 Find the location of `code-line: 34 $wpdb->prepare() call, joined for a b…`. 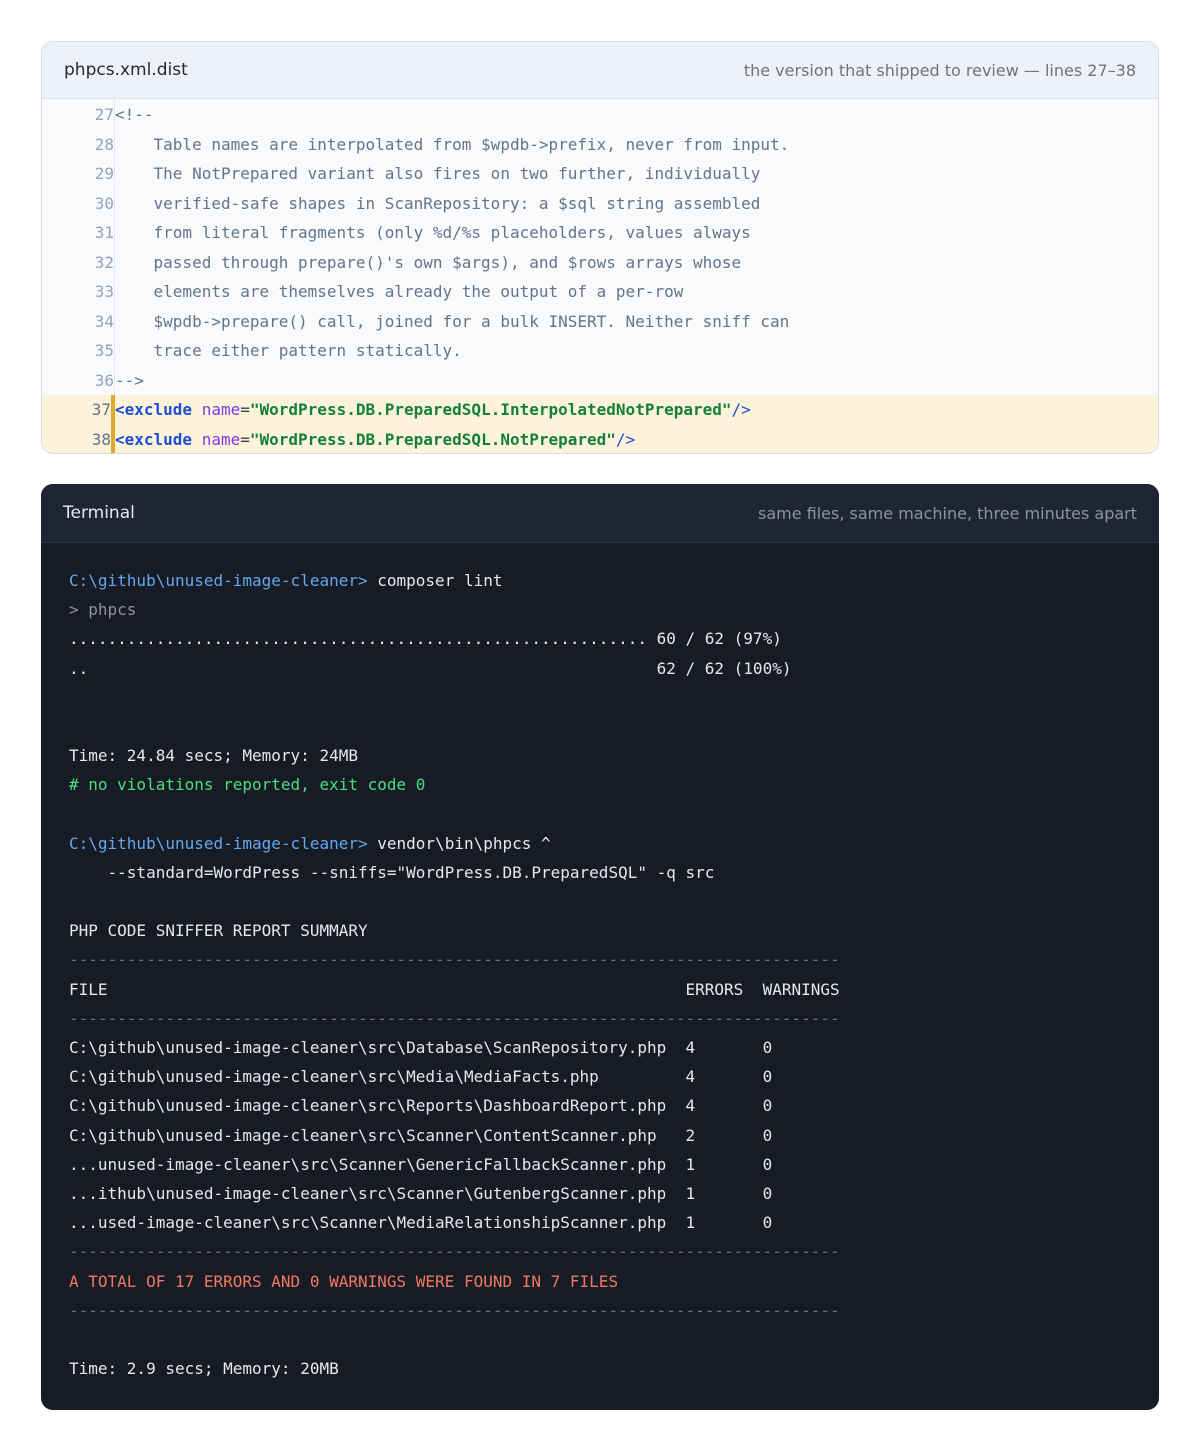

code-line: 34 $wpdb->prepare() call, joined for a b… is located at coordinates (600, 321).